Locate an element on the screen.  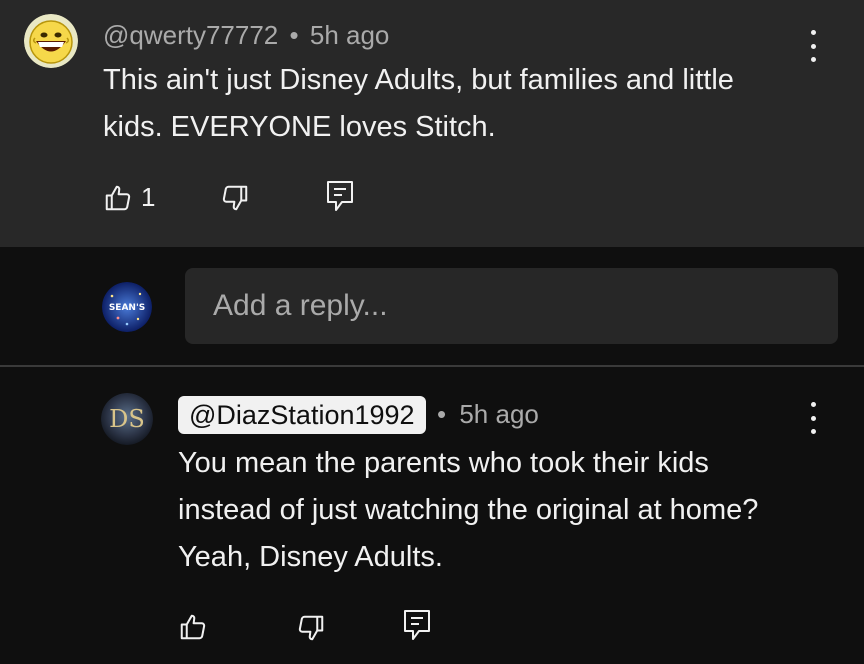
comment-meta: @qwerty77772 • 5h ago is located at coordinates (246, 35).